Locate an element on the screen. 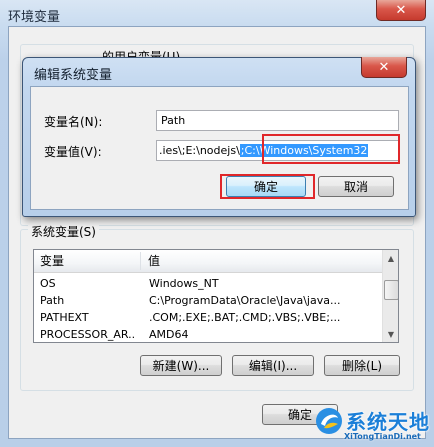 The image size is (434, 447). watermark-url: XiTongTianDi.net is located at coordinates (382, 436).